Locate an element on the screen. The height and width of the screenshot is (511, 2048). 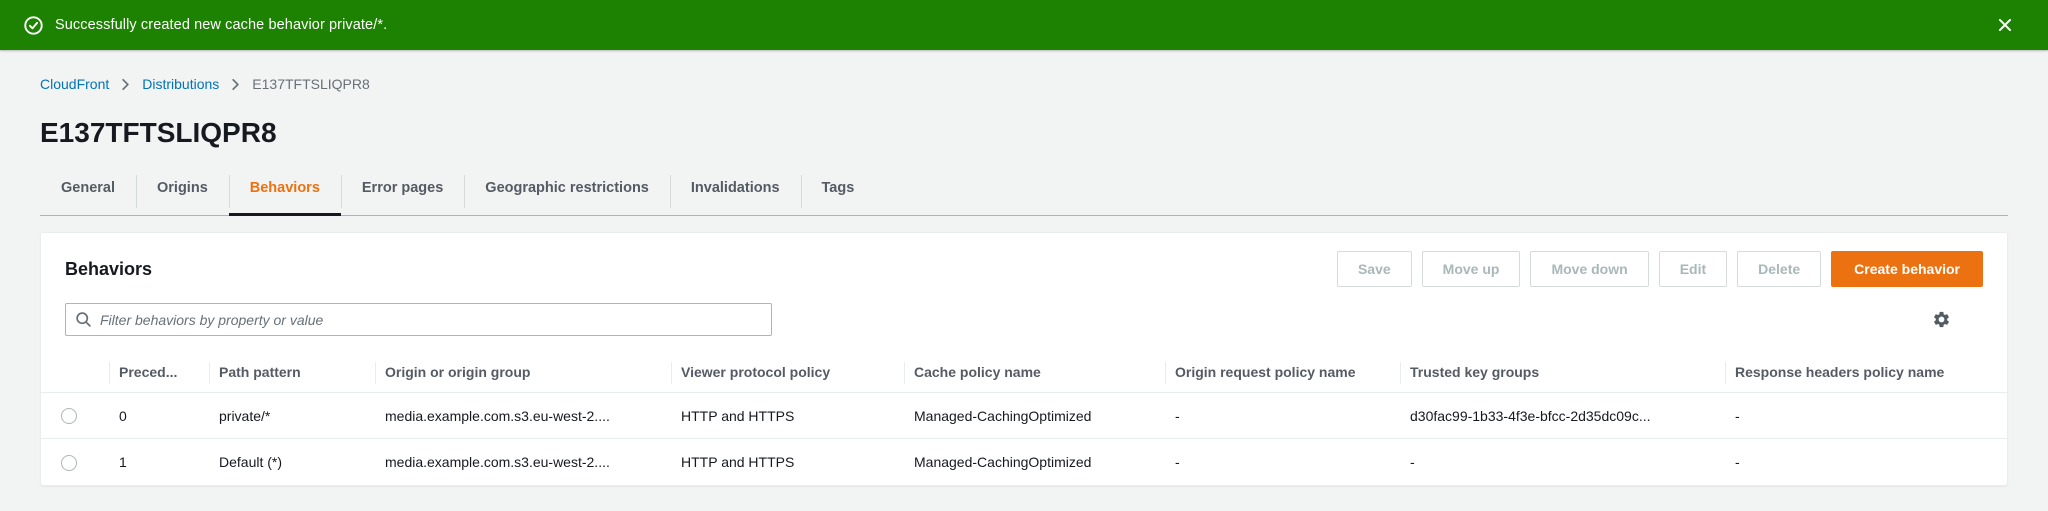
move-up-button: Move up is located at coordinates (1471, 269).